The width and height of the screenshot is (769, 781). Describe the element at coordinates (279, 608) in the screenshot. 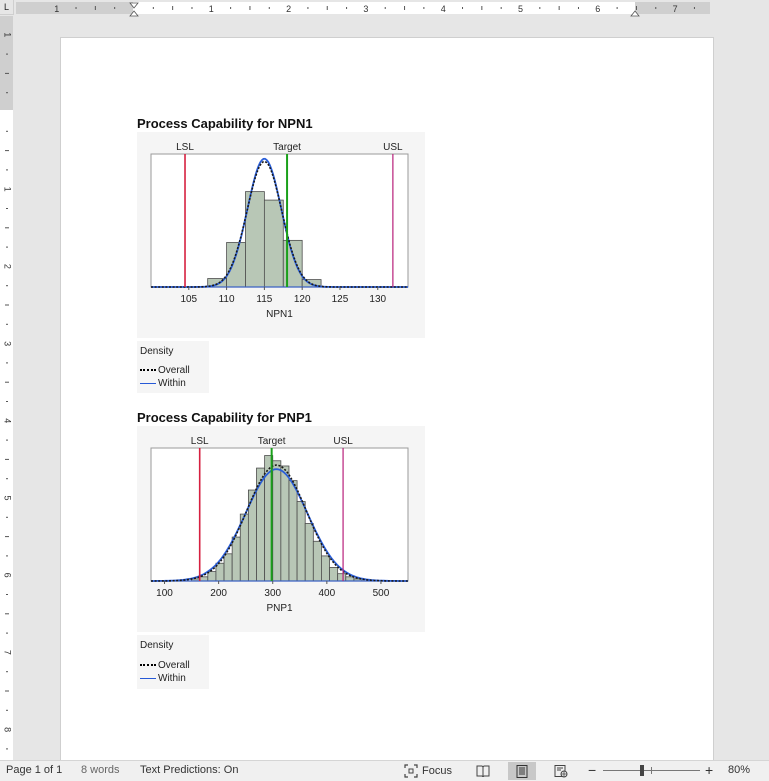

I see `x-axis-label: PNP1` at that location.